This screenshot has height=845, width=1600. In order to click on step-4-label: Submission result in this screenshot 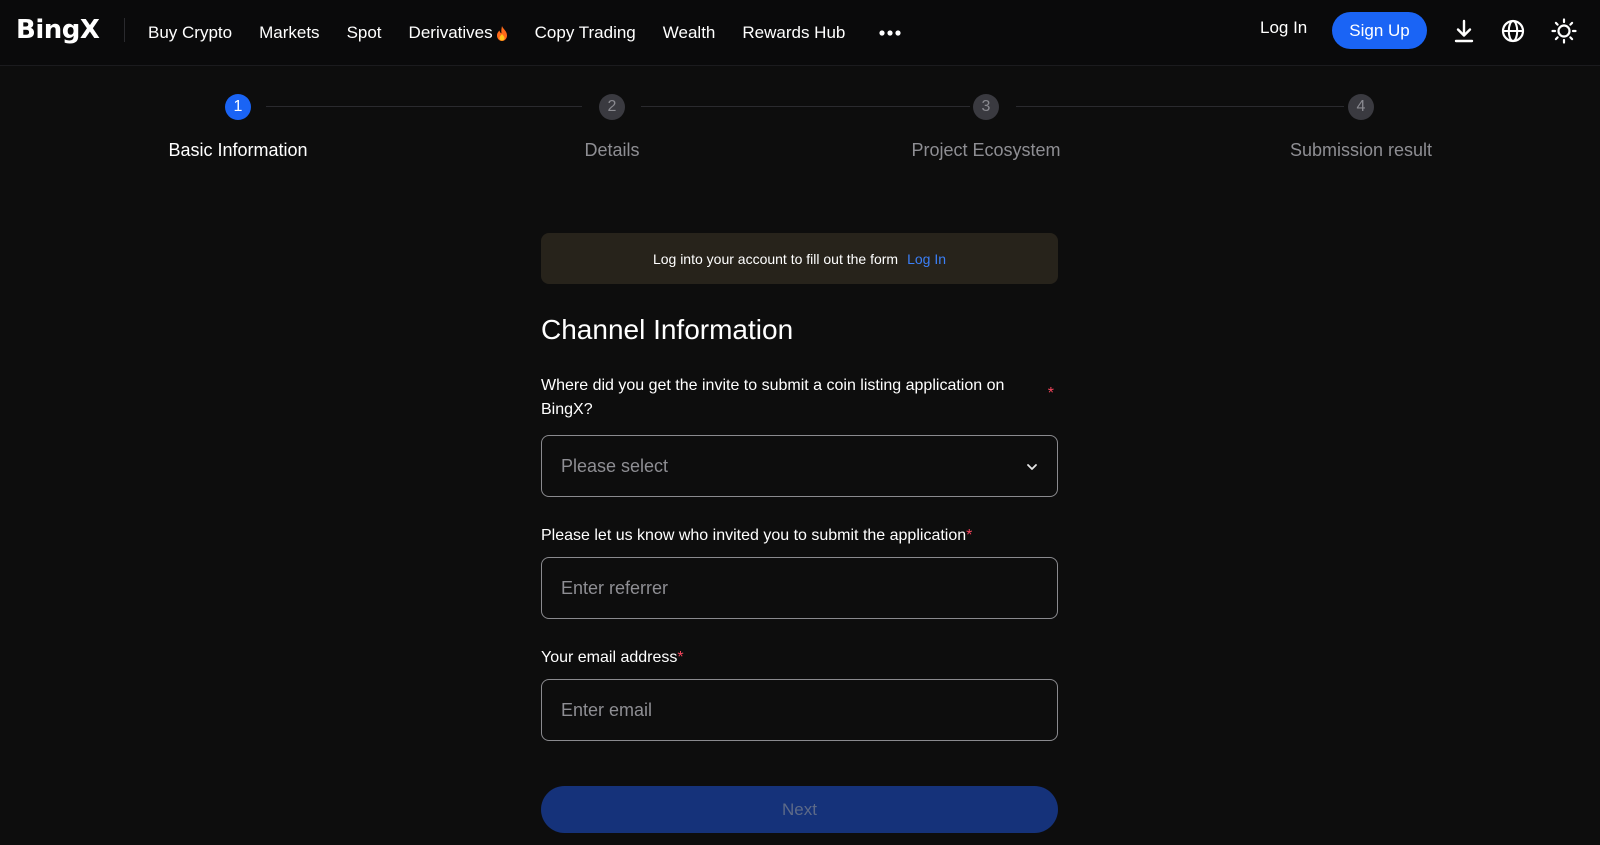, I will do `click(1361, 150)`.